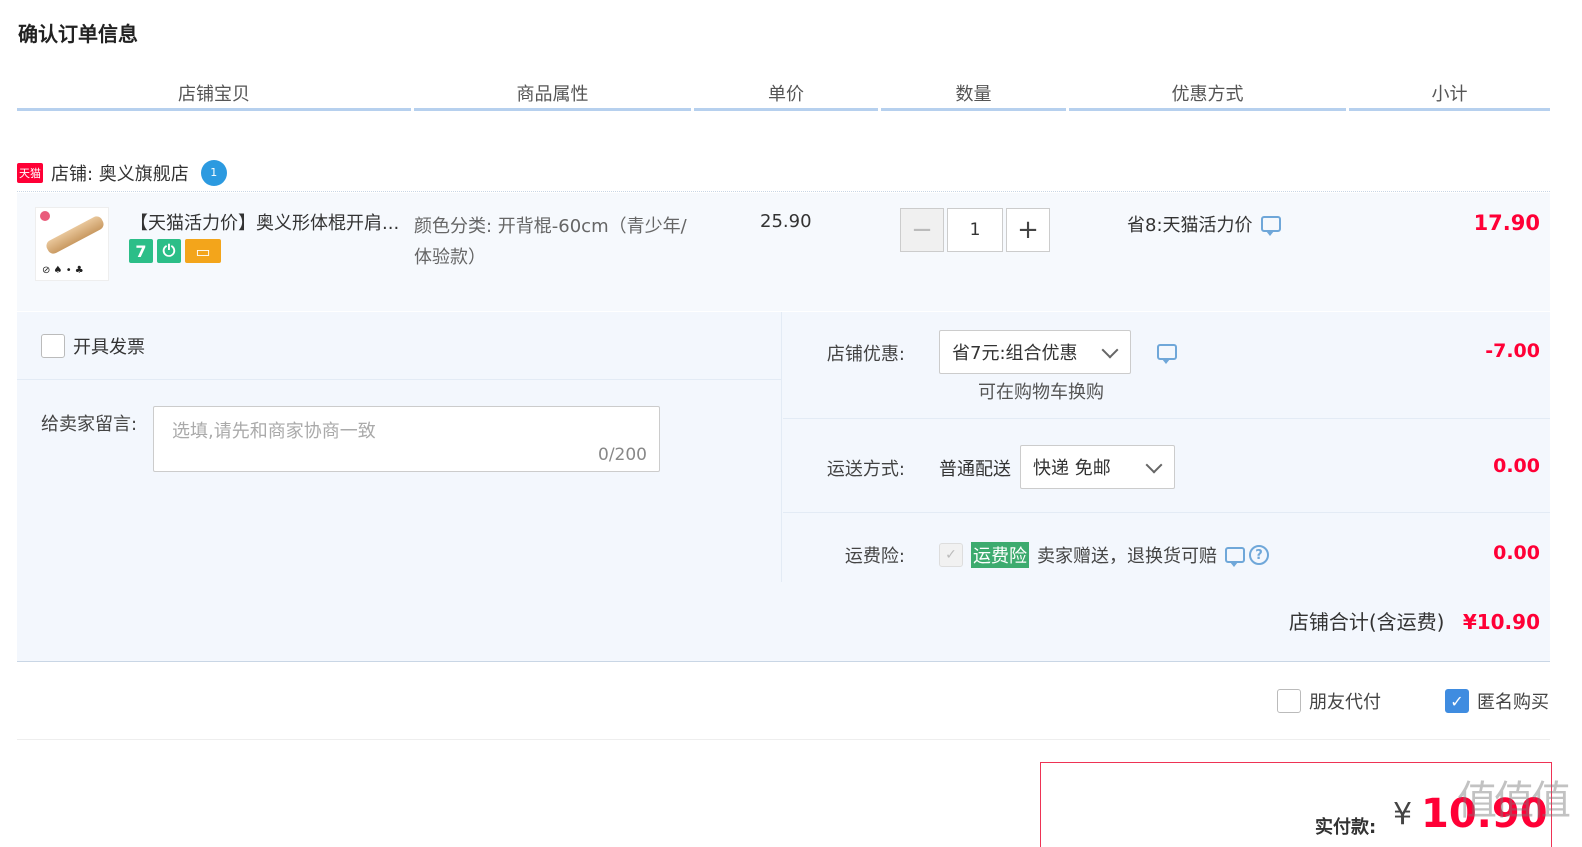  I want to click on quantity-input: 1, so click(975, 230).